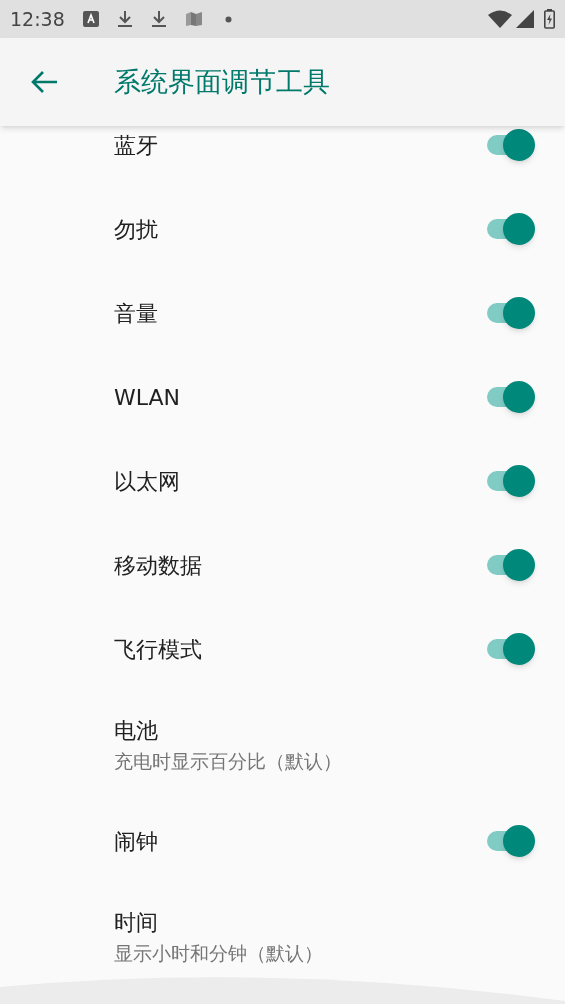  Describe the element at coordinates (90, 19) in the screenshot. I see `text-app-icon` at that location.